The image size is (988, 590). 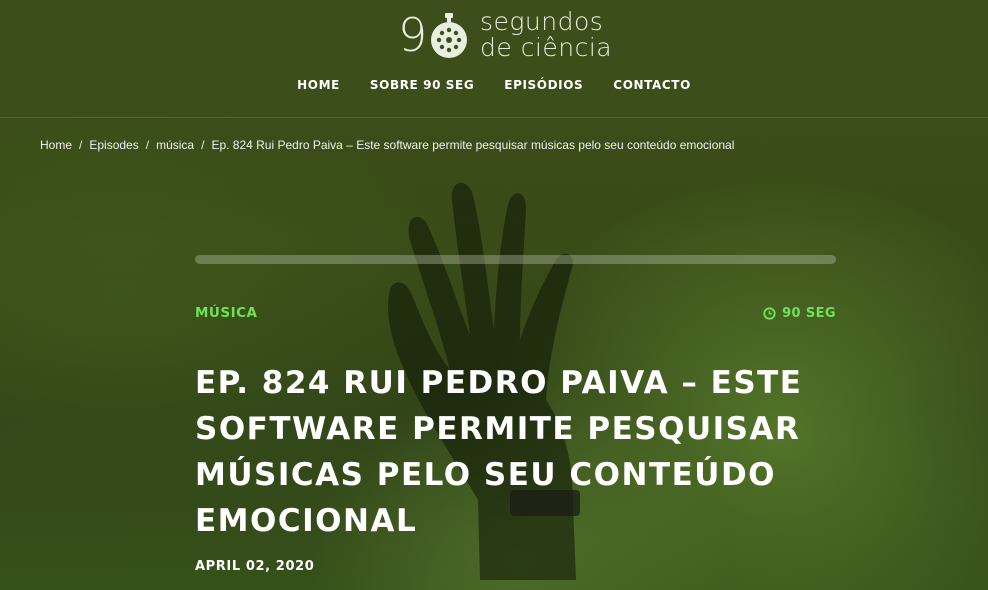 I want to click on clock-icon, so click(x=769, y=313).